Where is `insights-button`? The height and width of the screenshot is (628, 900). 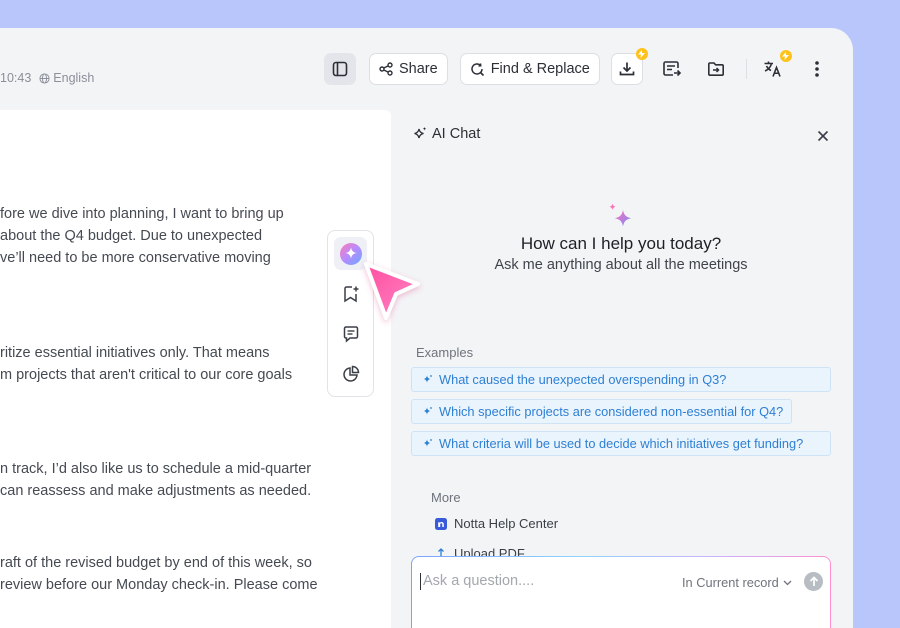 insights-button is located at coordinates (350, 373).